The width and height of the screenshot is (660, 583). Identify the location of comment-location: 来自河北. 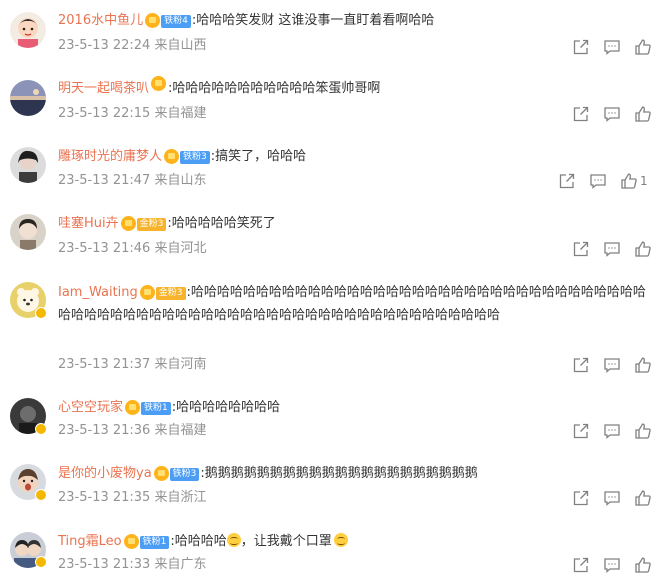
(180, 248).